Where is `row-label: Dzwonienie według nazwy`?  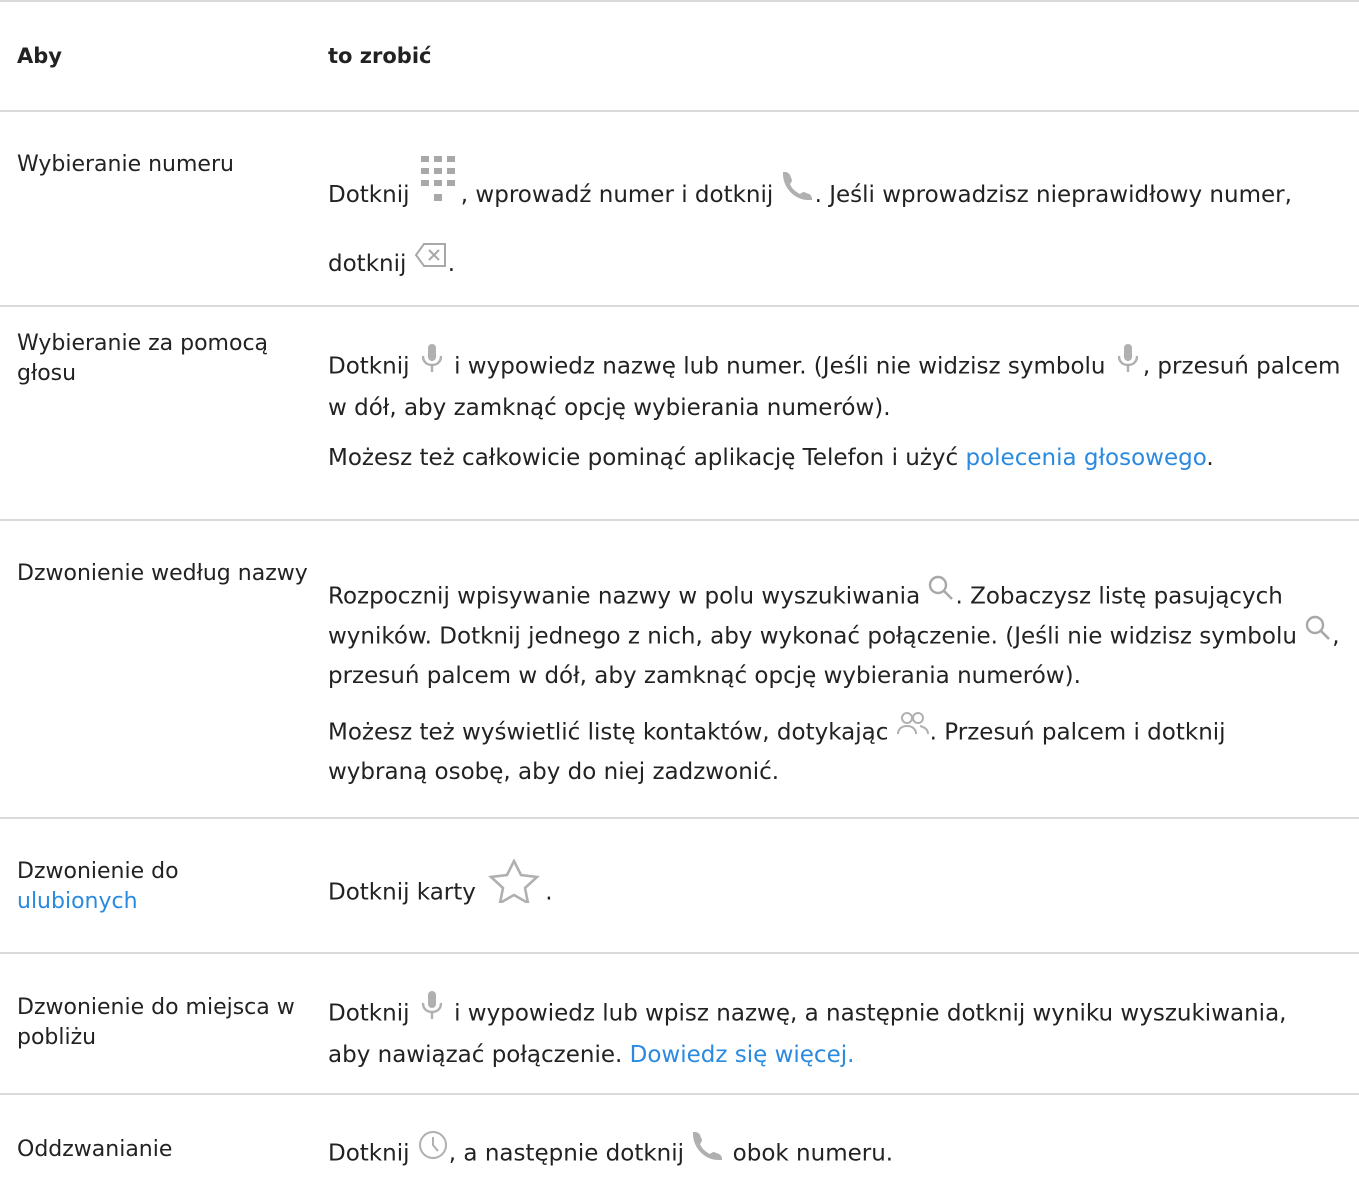
row-label: Dzwonienie według nazwy is located at coordinates (162, 573).